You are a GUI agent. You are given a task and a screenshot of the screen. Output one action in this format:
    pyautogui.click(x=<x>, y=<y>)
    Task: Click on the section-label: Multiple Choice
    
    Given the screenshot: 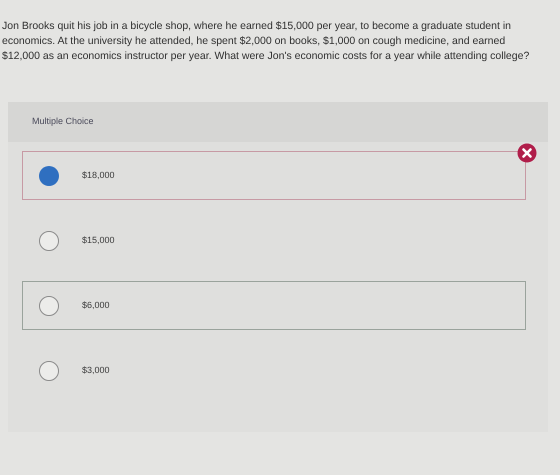 What is the action you would take?
    pyautogui.click(x=63, y=121)
    